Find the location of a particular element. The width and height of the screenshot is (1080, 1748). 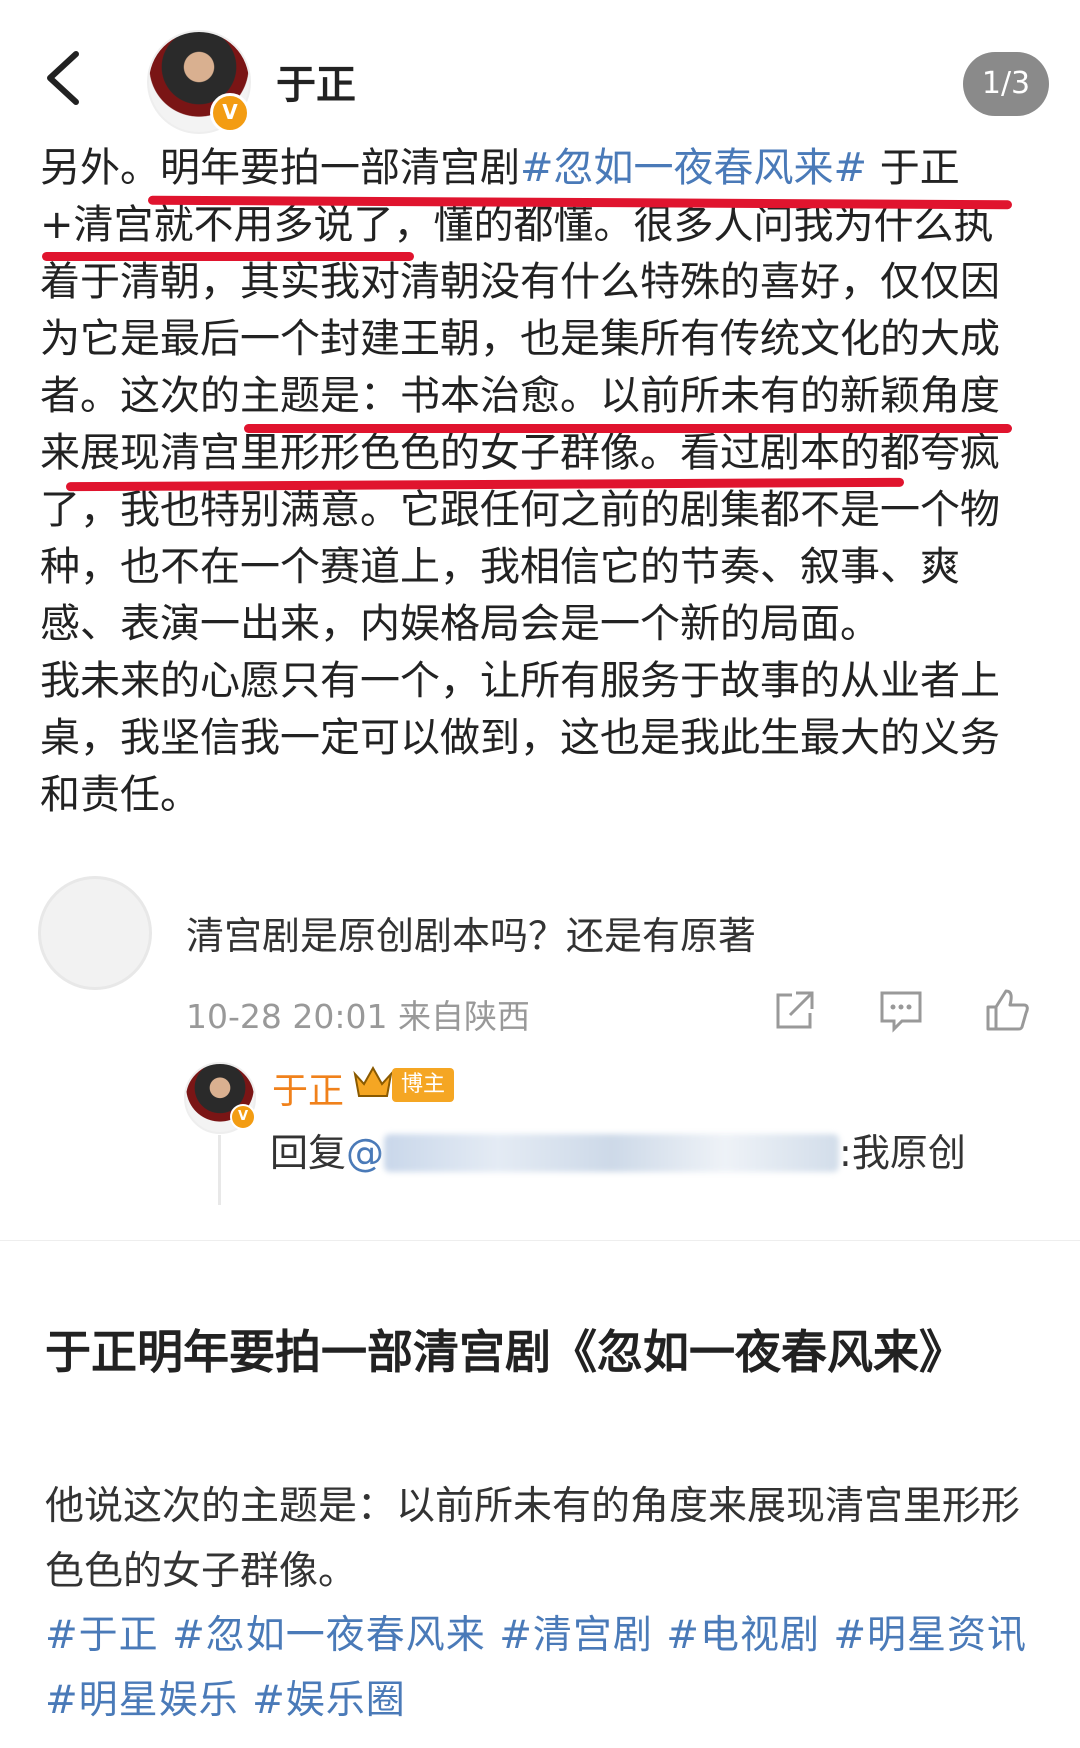

article-tags: #于正 #忽如一夜春风来 #清宫剧 #电视剧 #明星资讯 #明星娱乐 #娱乐圈 is located at coordinates (542, 1668).